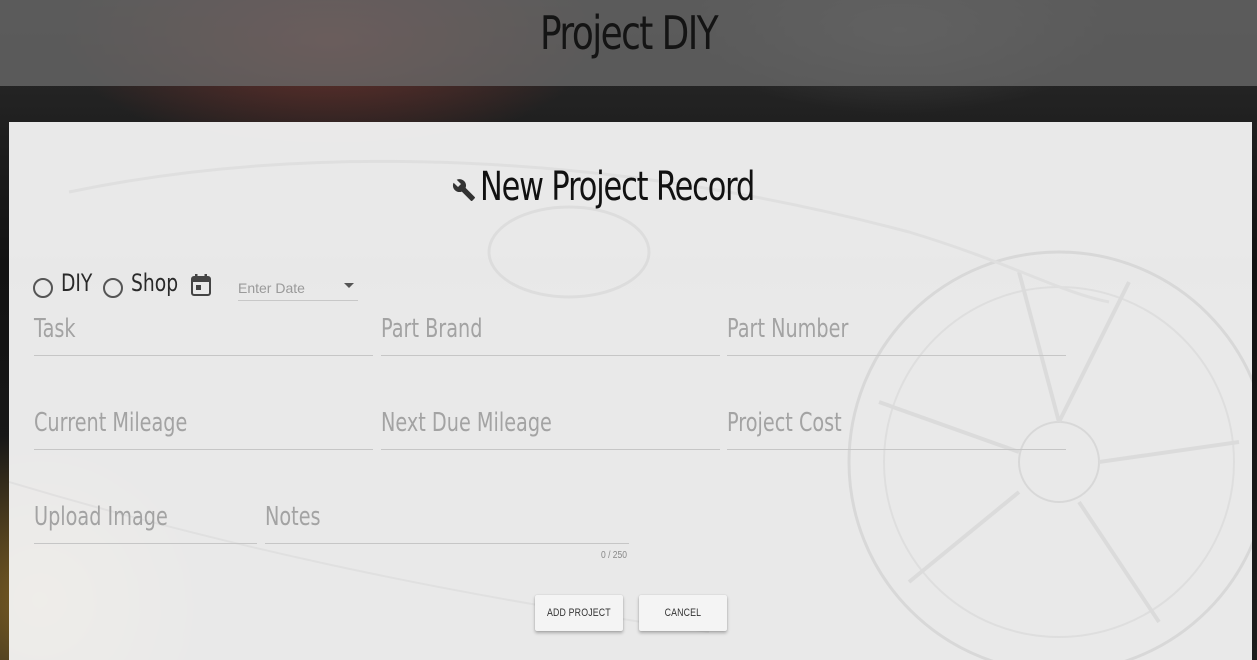 The height and width of the screenshot is (660, 1257). I want to click on radio-diy: DIY, so click(67, 283).